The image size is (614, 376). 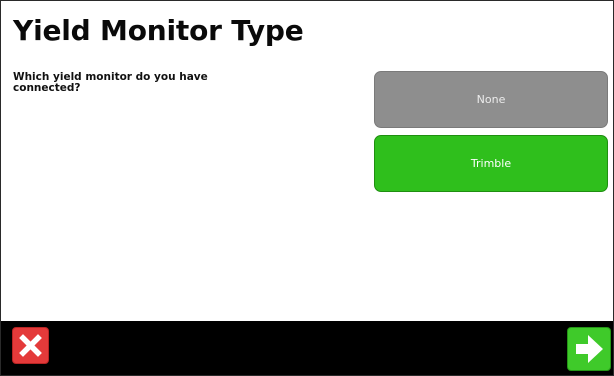 I want to click on arrow-right-icon, so click(x=589, y=349).